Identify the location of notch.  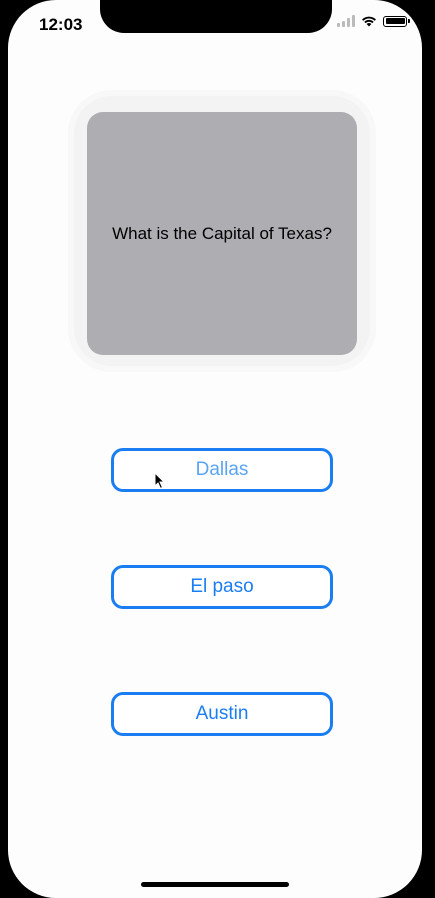
(216, 16).